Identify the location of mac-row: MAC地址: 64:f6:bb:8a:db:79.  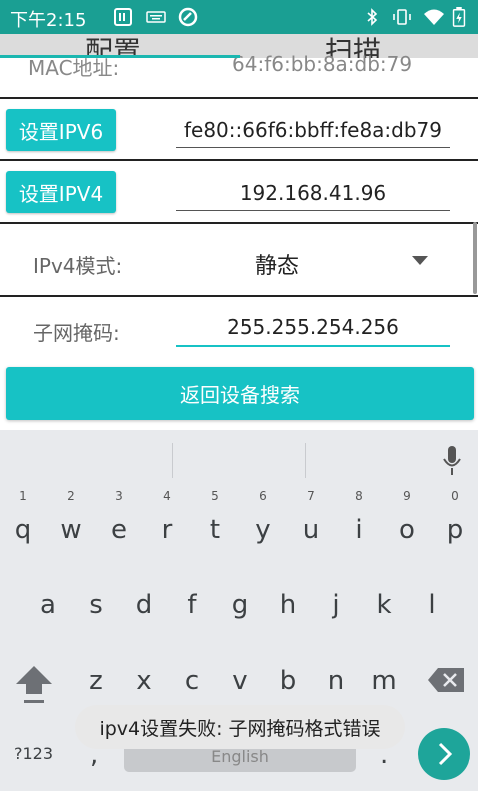
(239, 75).